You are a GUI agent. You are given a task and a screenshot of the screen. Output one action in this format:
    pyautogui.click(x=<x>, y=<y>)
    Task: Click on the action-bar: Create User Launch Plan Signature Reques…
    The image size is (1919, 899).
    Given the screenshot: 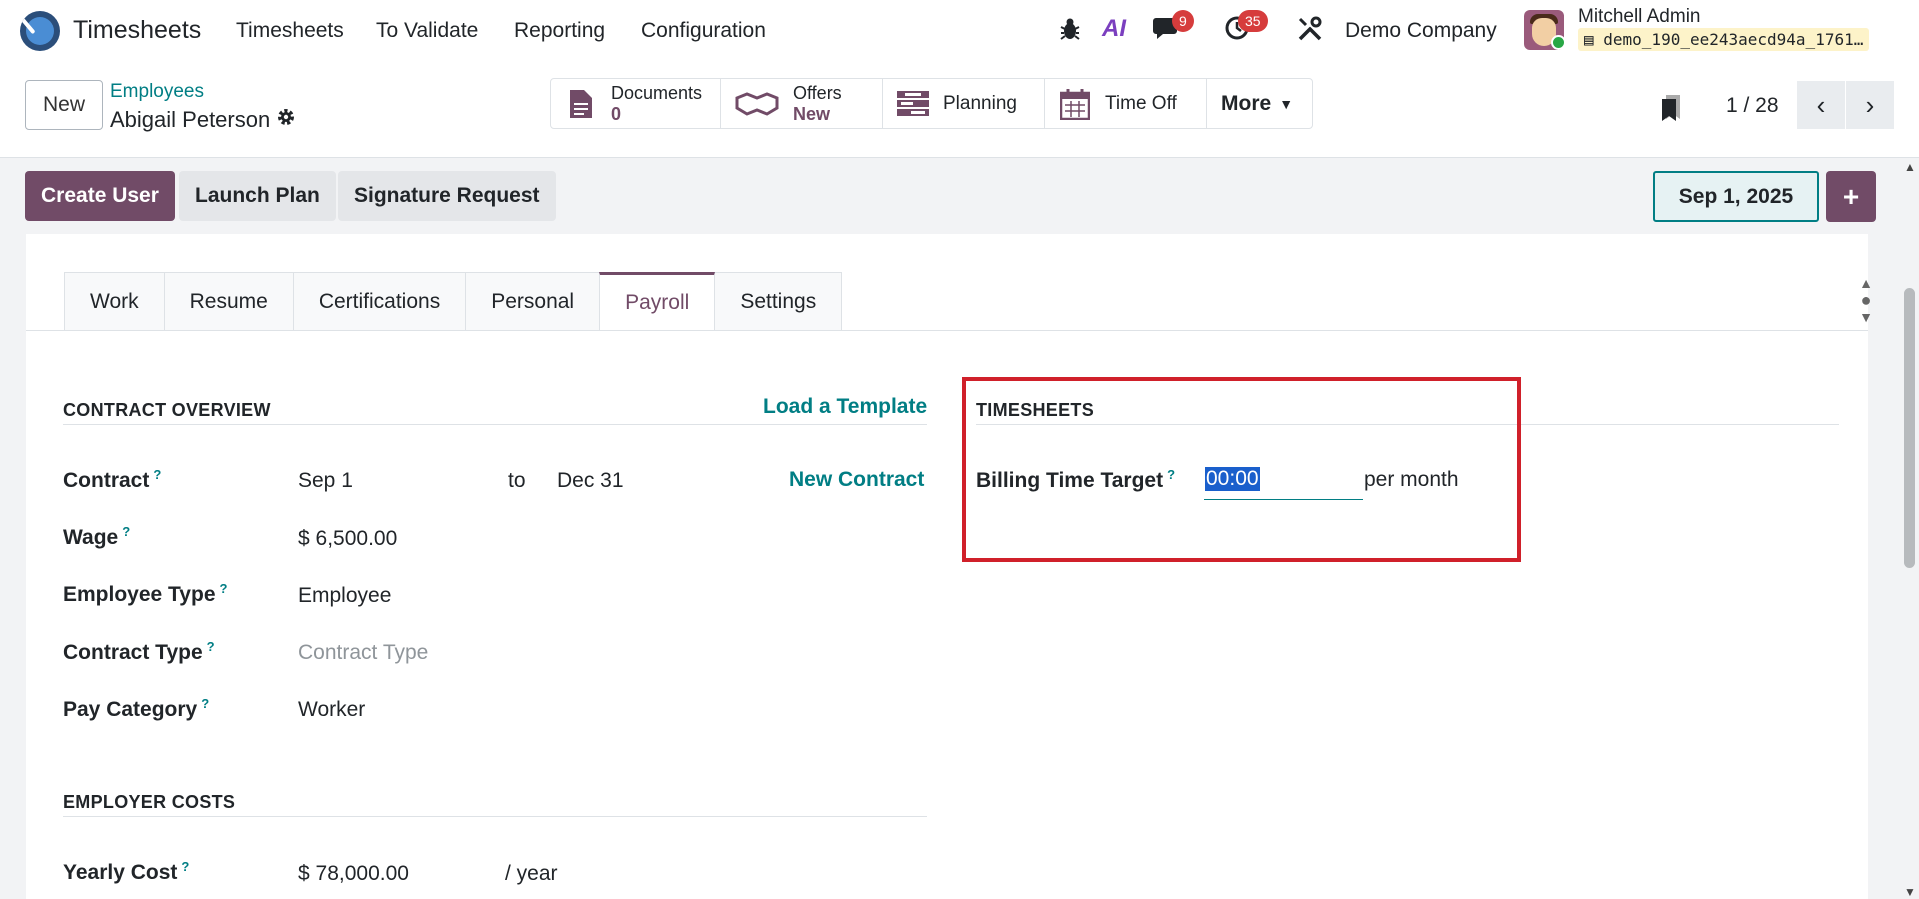 What is the action you would take?
    pyautogui.click(x=959, y=196)
    